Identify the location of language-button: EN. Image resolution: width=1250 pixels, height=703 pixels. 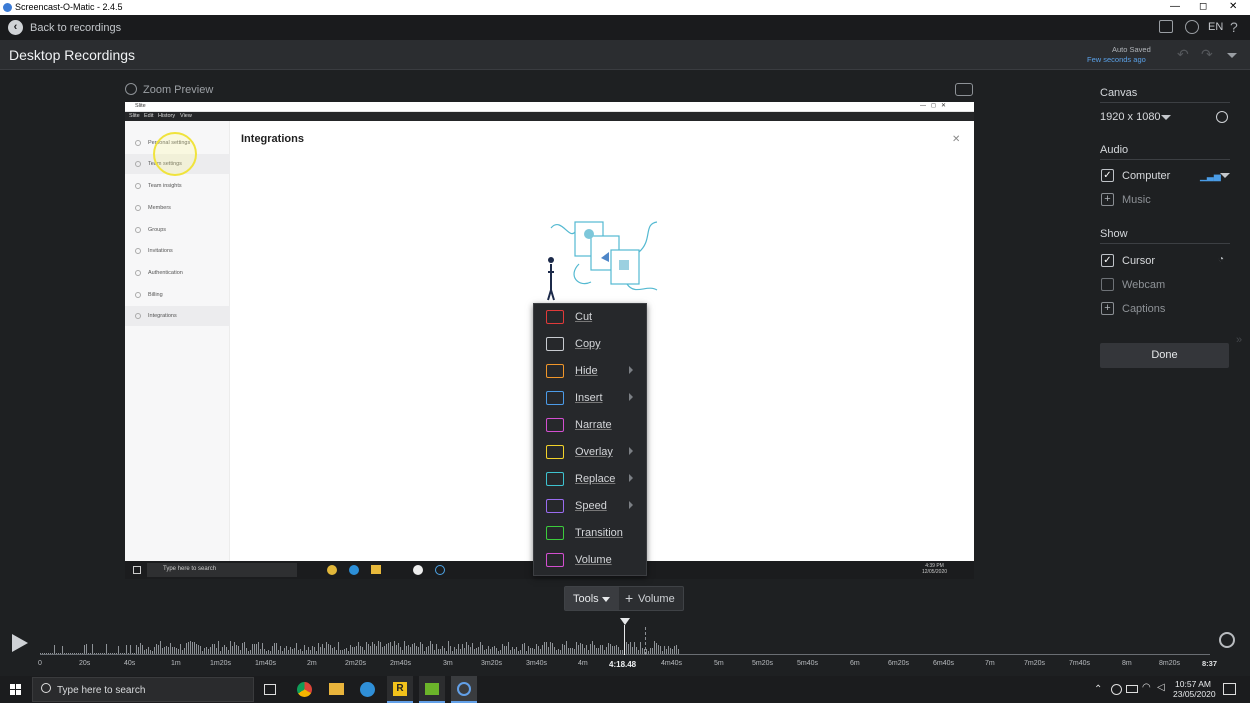
(1215, 27).